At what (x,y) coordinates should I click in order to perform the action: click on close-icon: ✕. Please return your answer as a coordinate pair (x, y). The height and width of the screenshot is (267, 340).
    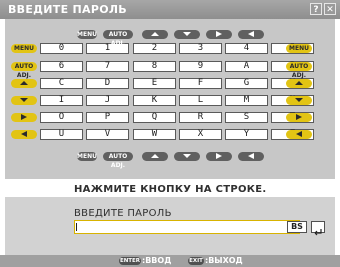
    Looking at the image, I should click on (330, 10).